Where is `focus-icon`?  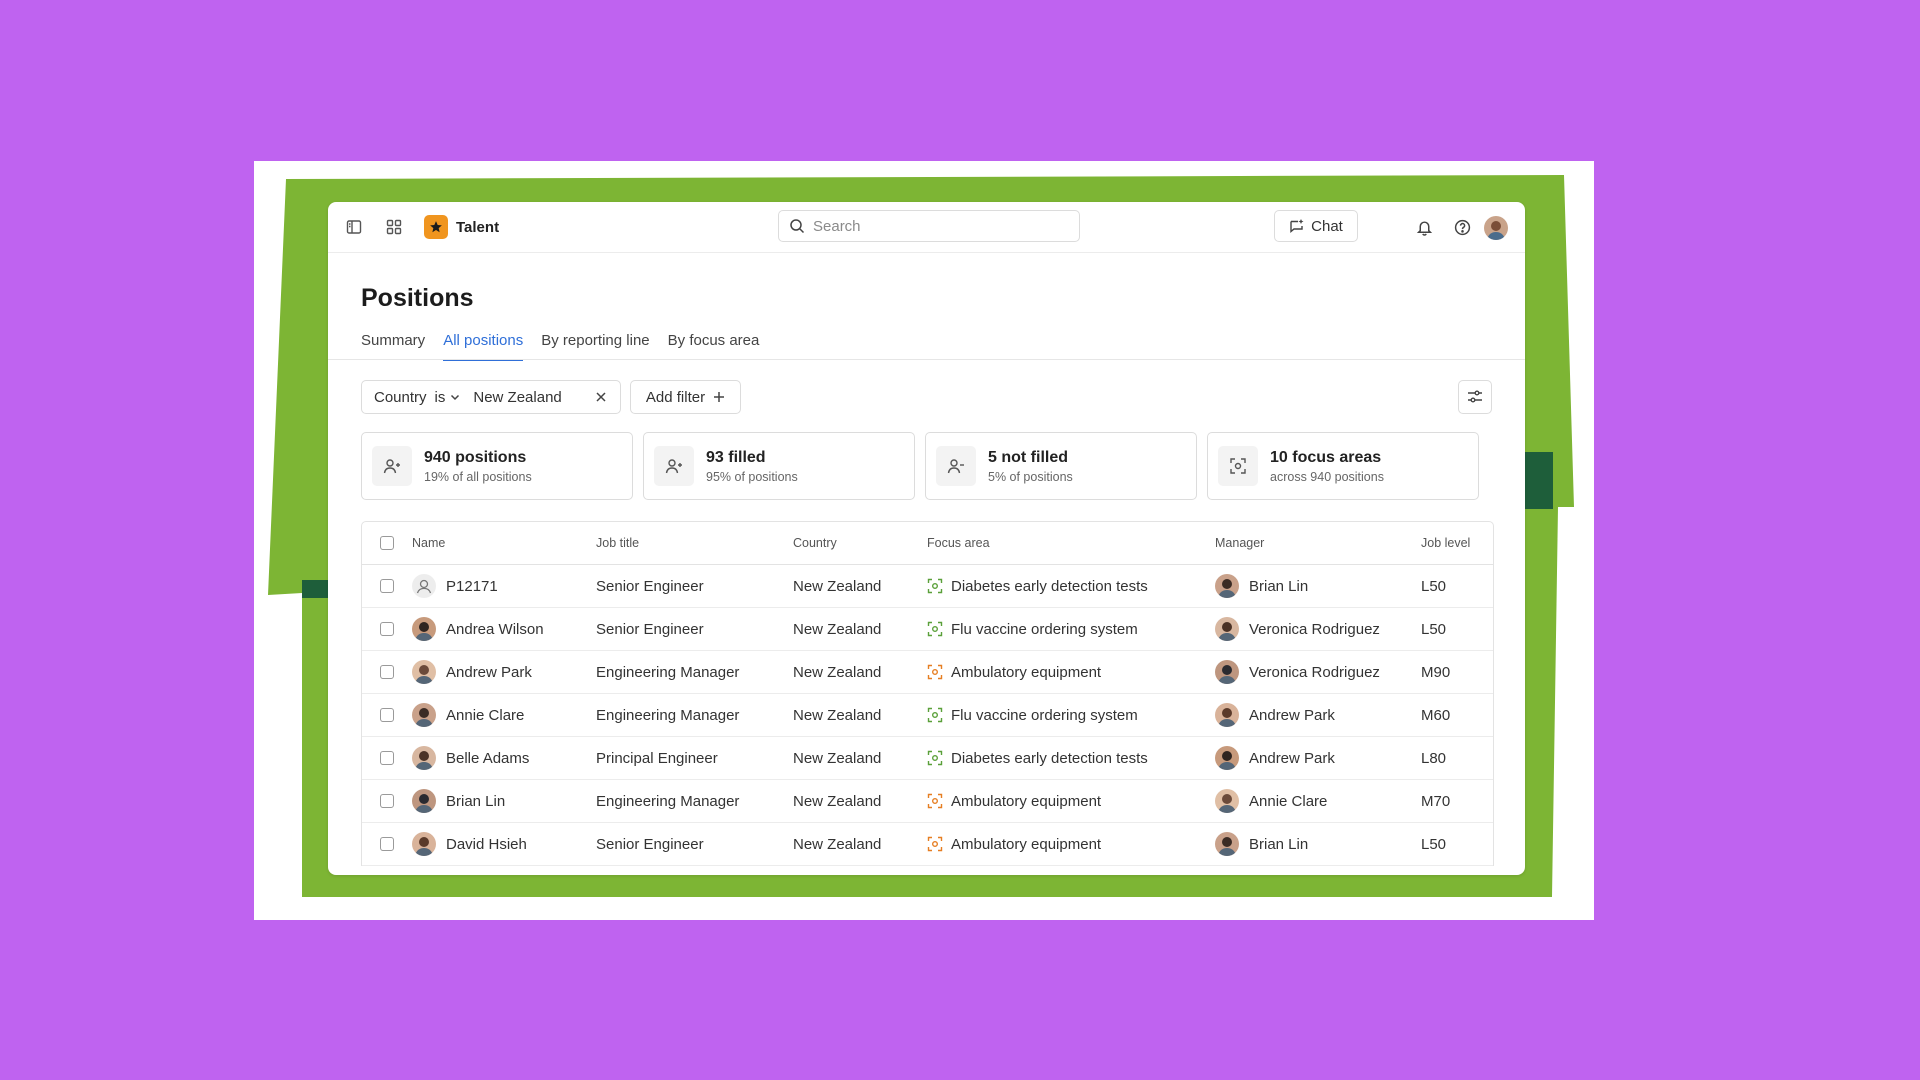
focus-icon is located at coordinates (1238, 466).